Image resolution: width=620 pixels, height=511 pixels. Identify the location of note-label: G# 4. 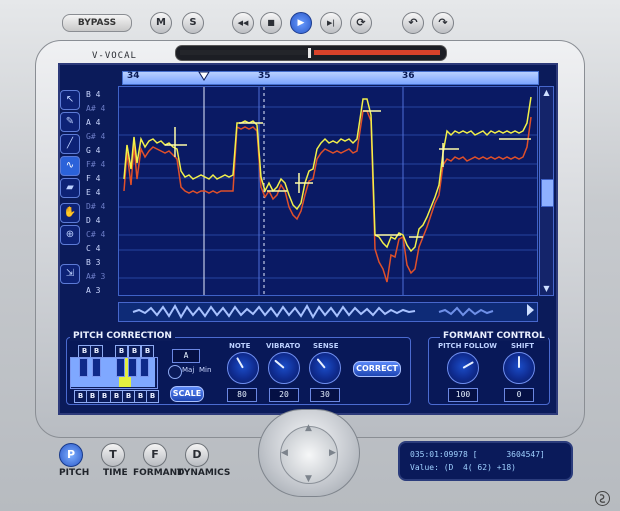
(96, 136).